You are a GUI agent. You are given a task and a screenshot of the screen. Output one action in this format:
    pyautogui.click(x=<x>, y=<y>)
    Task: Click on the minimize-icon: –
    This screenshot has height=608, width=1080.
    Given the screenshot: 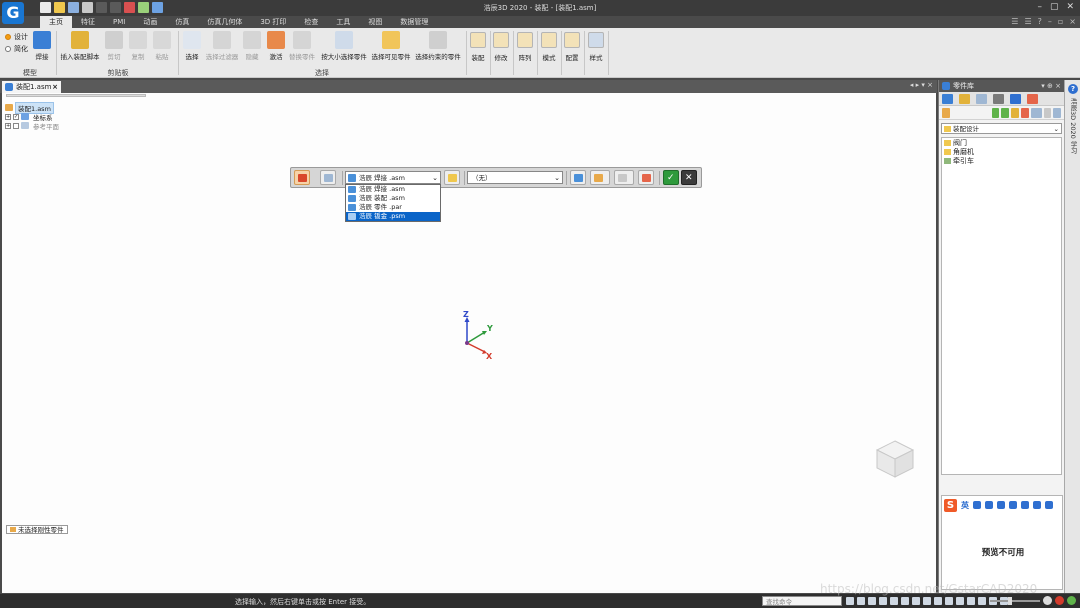 What is the action you would take?
    pyautogui.click(x=1039, y=7)
    